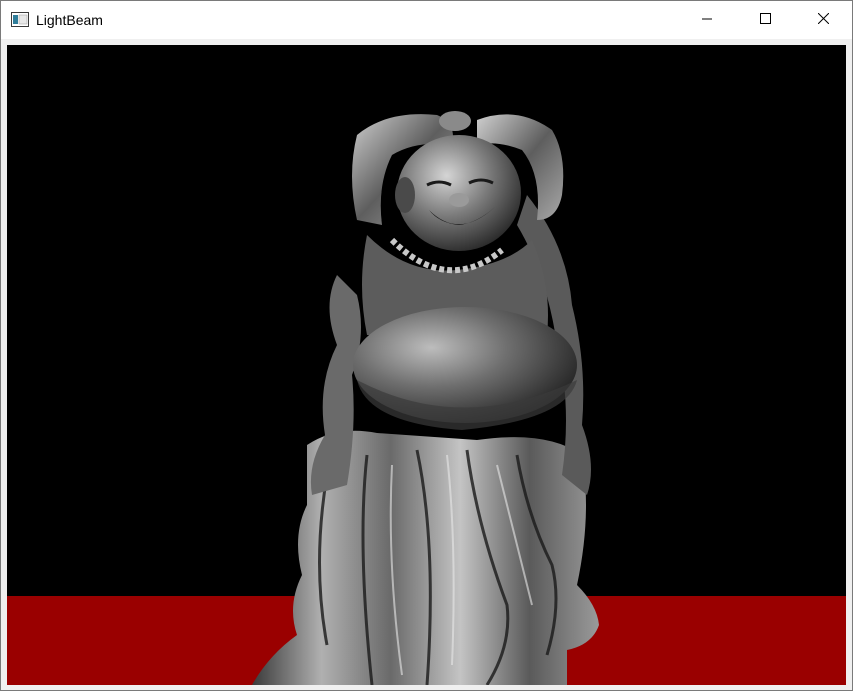 This screenshot has width=853, height=691. I want to click on minimize-icon, so click(707, 20).